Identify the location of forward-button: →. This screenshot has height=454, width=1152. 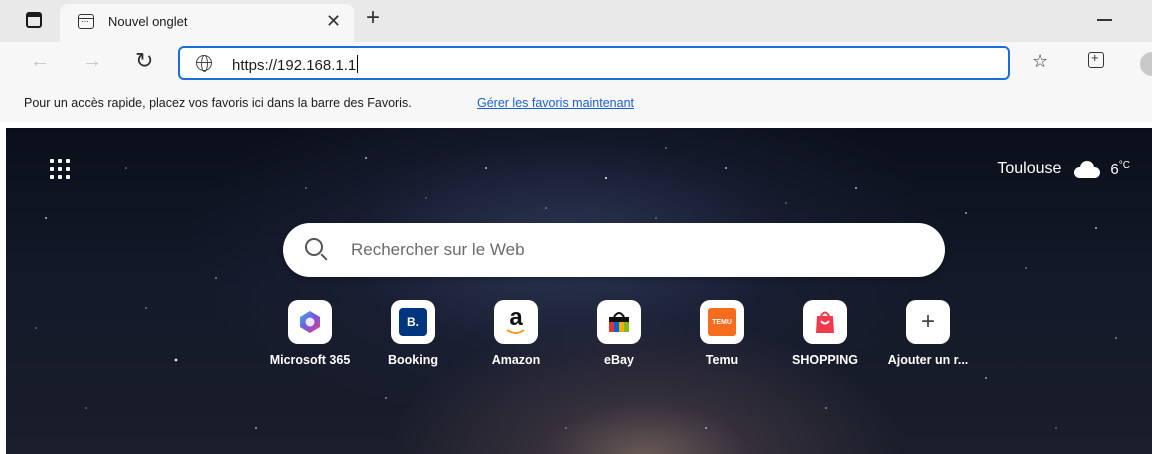
(92, 61).